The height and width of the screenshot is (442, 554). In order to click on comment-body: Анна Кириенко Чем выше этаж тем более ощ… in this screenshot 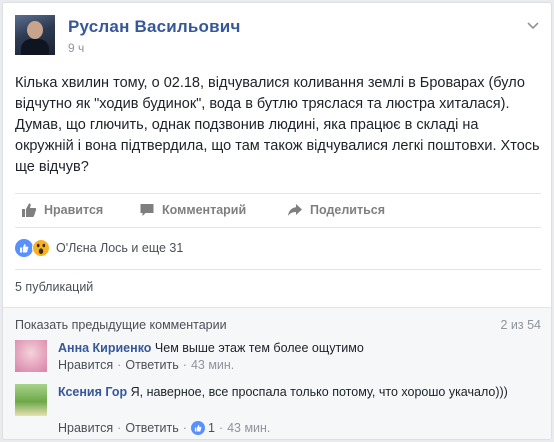, I will do `click(293, 348)`.